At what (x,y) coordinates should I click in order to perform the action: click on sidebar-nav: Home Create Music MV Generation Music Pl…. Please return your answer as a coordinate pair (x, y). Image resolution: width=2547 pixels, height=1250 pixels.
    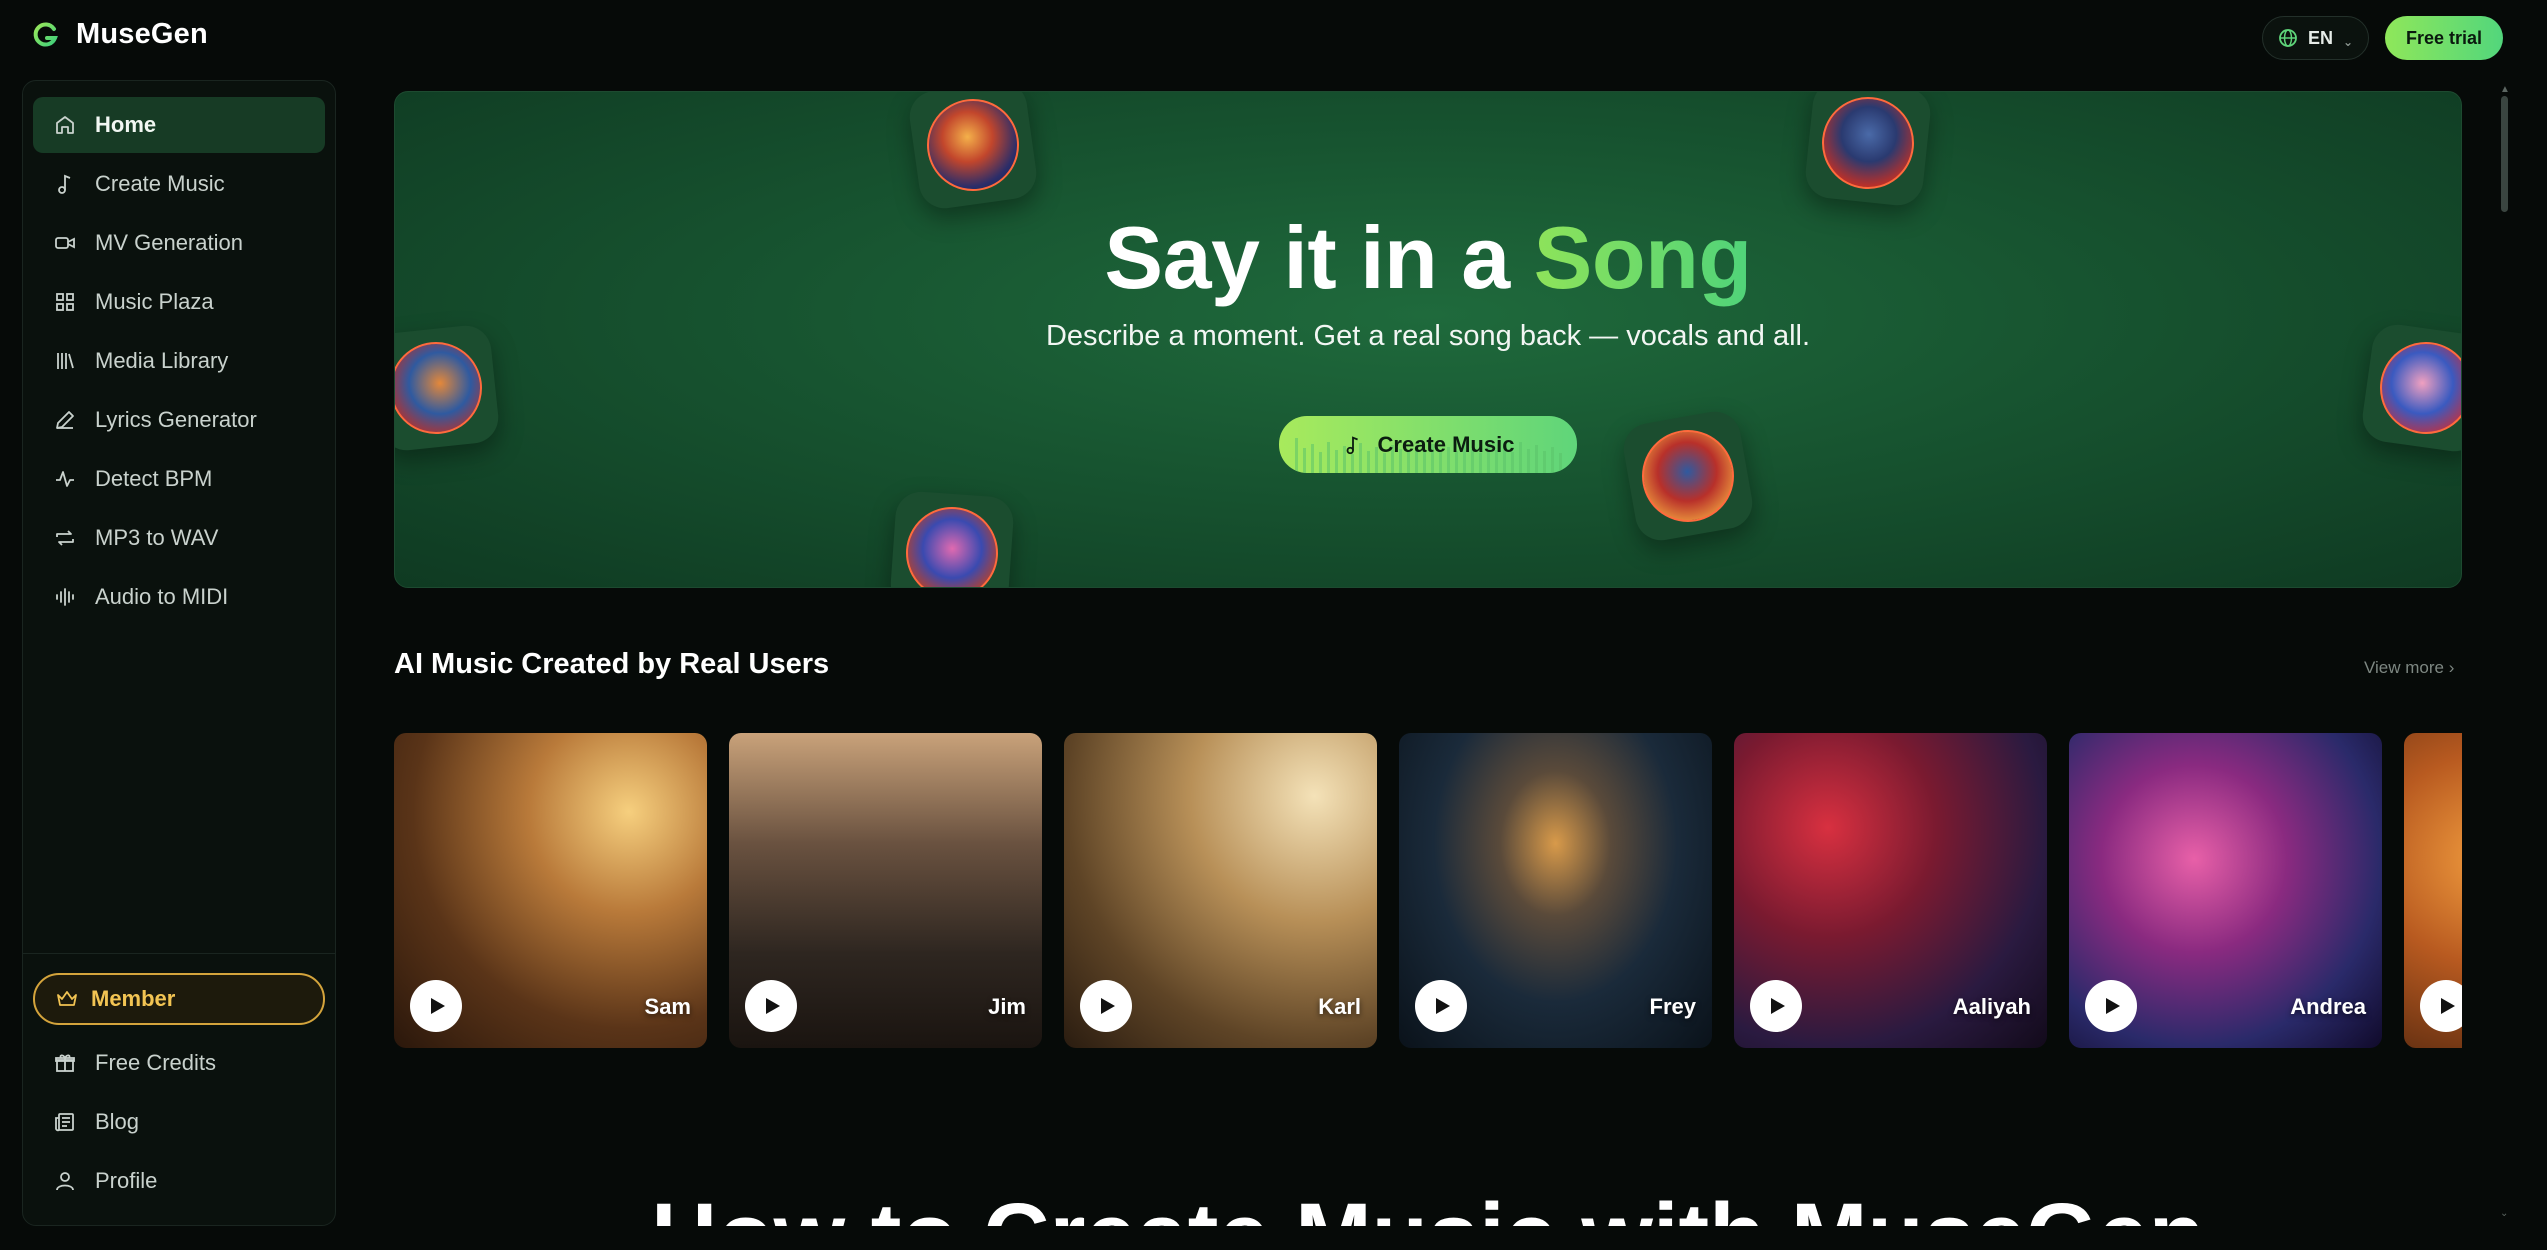
    Looking at the image, I should click on (179, 362).